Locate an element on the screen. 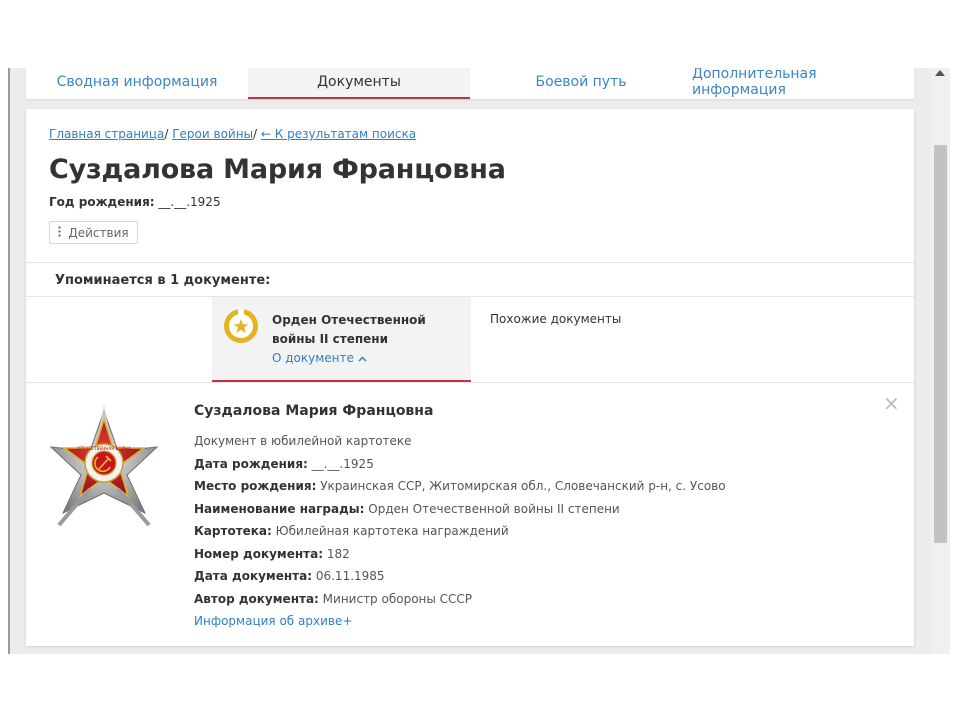 This screenshot has height=720, width=960. medal-icon is located at coordinates (241, 326).